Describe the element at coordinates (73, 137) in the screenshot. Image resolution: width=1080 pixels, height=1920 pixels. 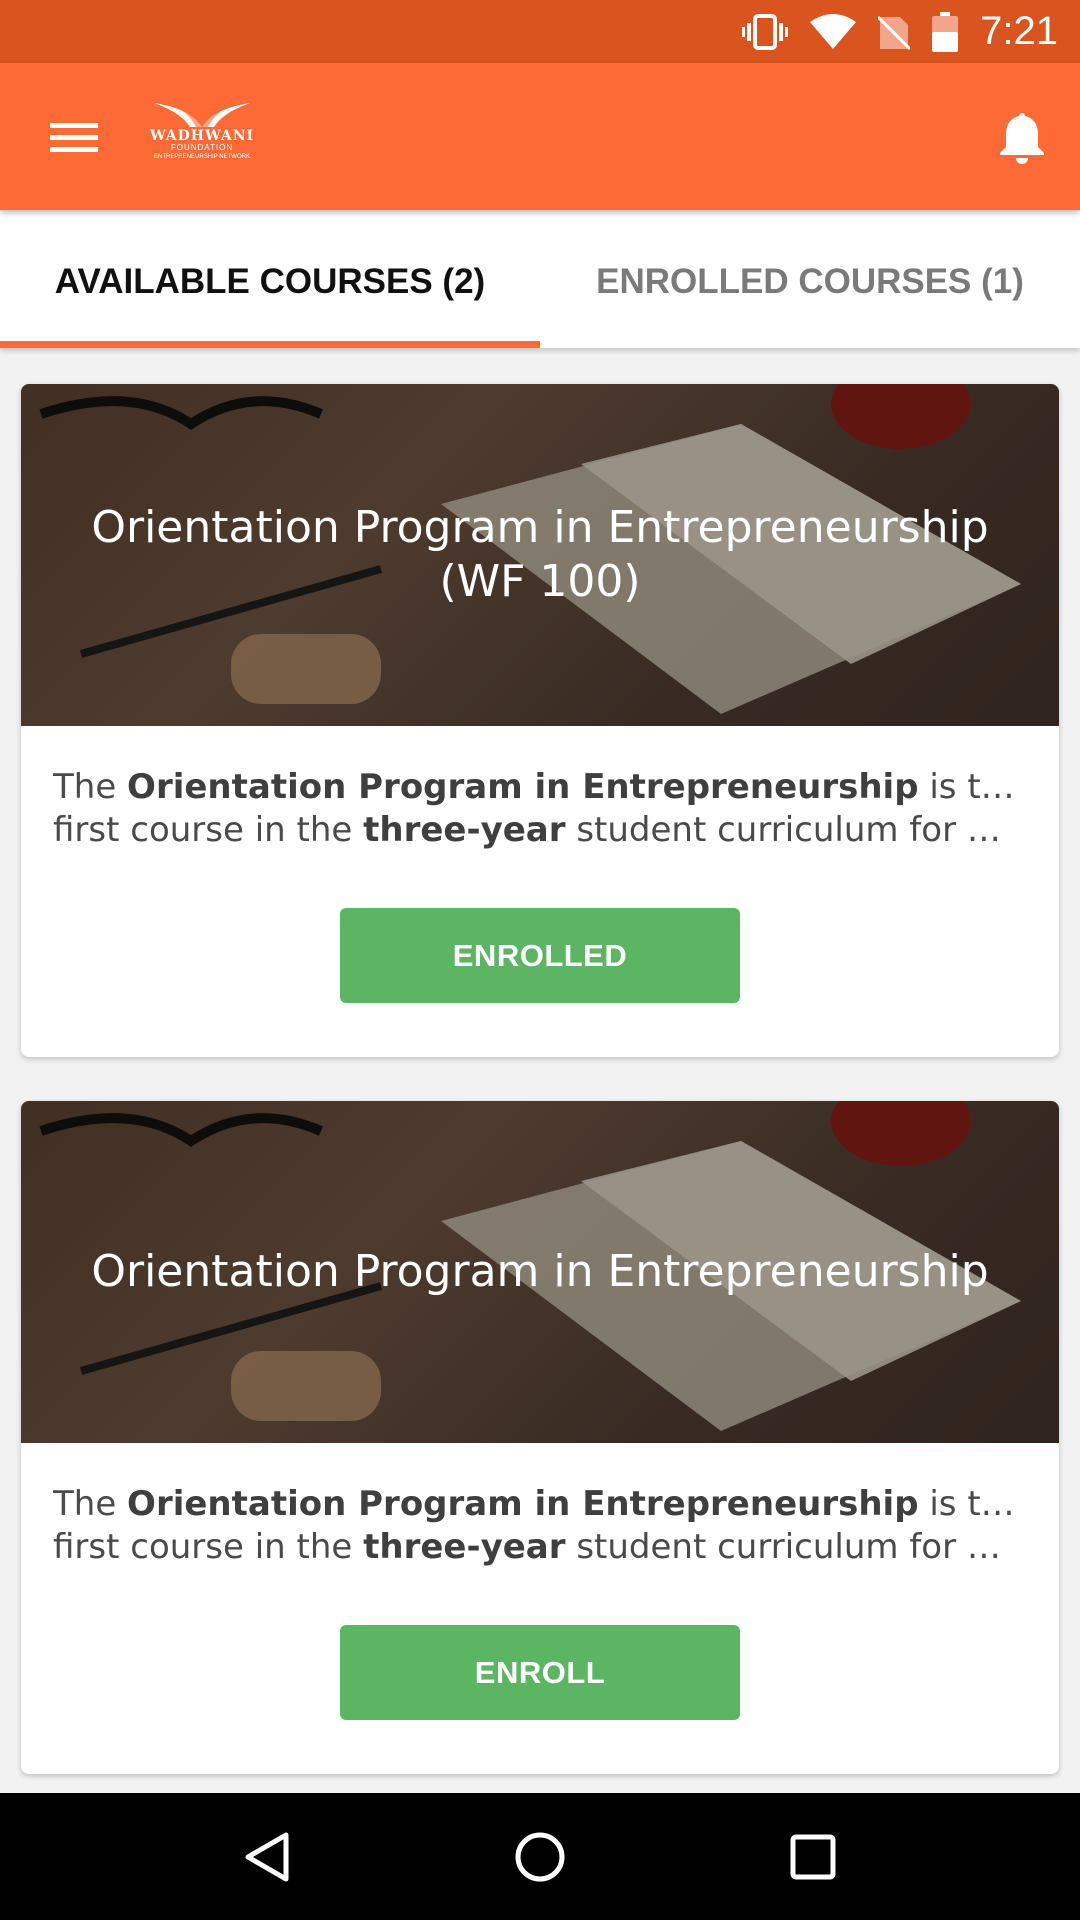
I see `hamburger-menu-icon` at that location.